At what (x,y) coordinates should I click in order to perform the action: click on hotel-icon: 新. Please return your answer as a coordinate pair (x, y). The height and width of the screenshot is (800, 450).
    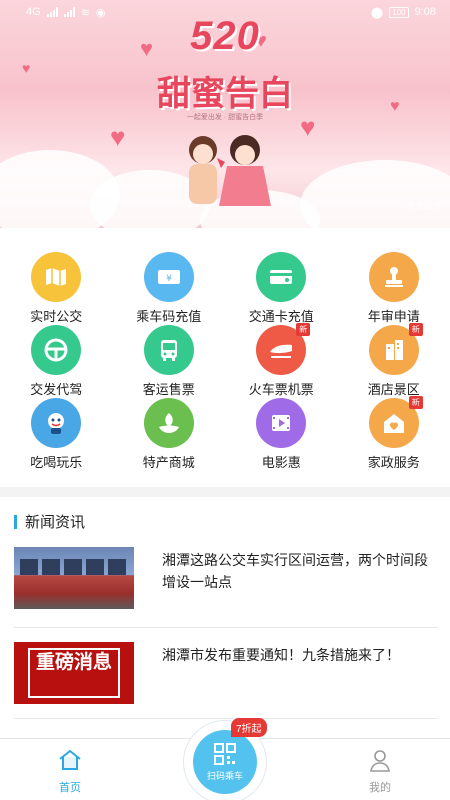
    Looking at the image, I should click on (395, 349).